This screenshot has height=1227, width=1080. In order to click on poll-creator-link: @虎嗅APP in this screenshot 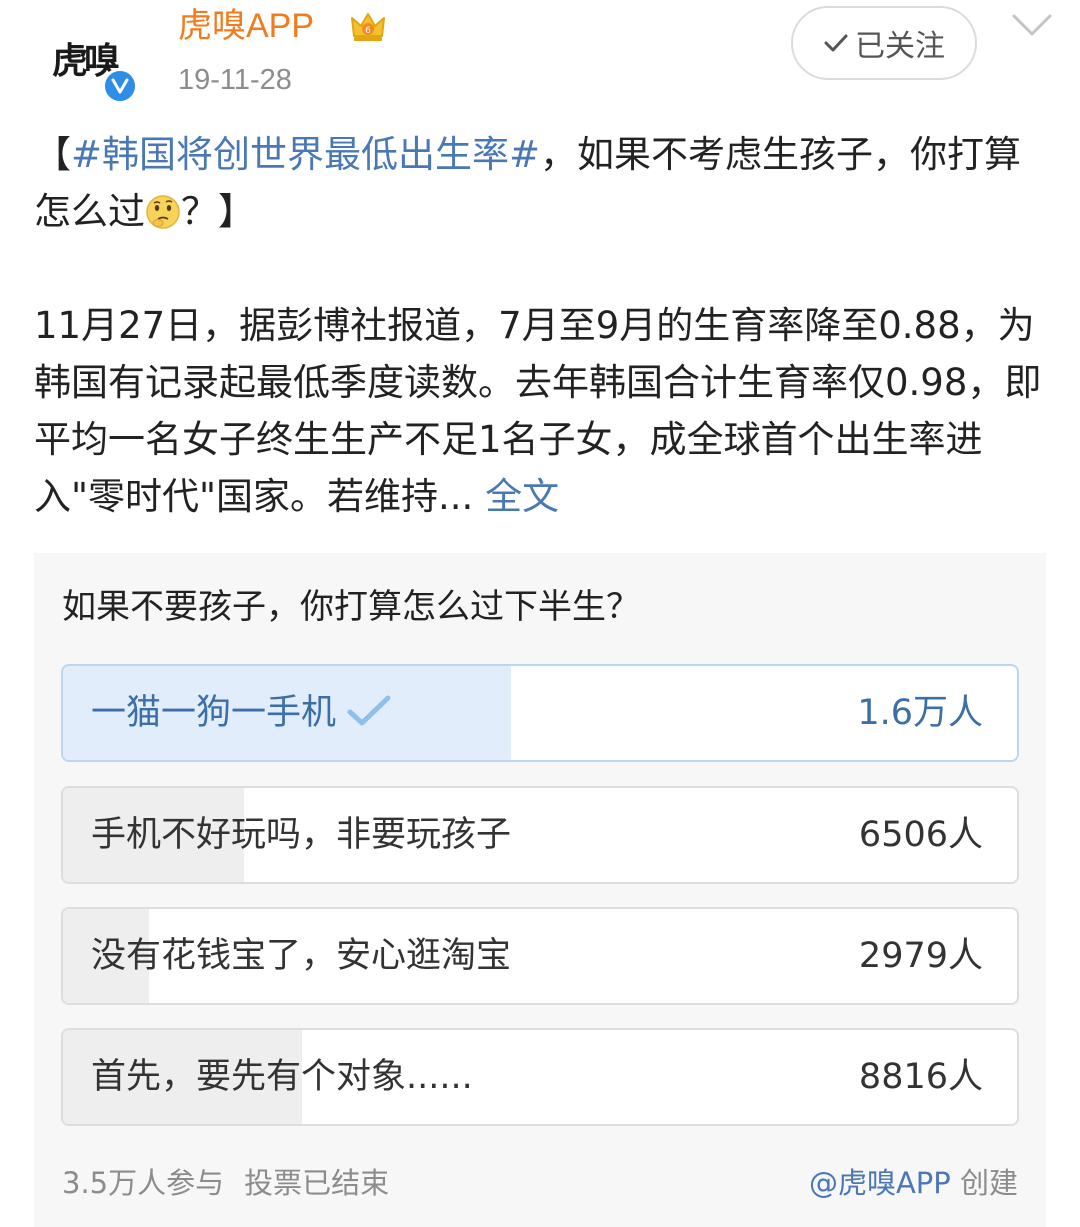, I will do `click(880, 1183)`.